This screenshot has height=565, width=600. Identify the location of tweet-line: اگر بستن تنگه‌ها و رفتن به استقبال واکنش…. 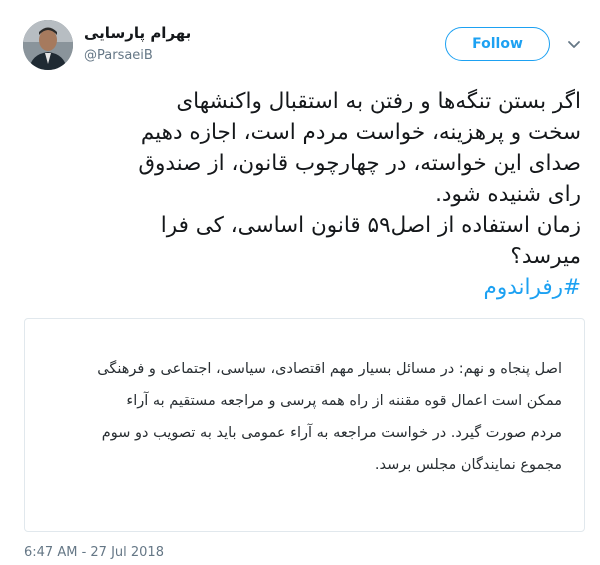
(378, 101).